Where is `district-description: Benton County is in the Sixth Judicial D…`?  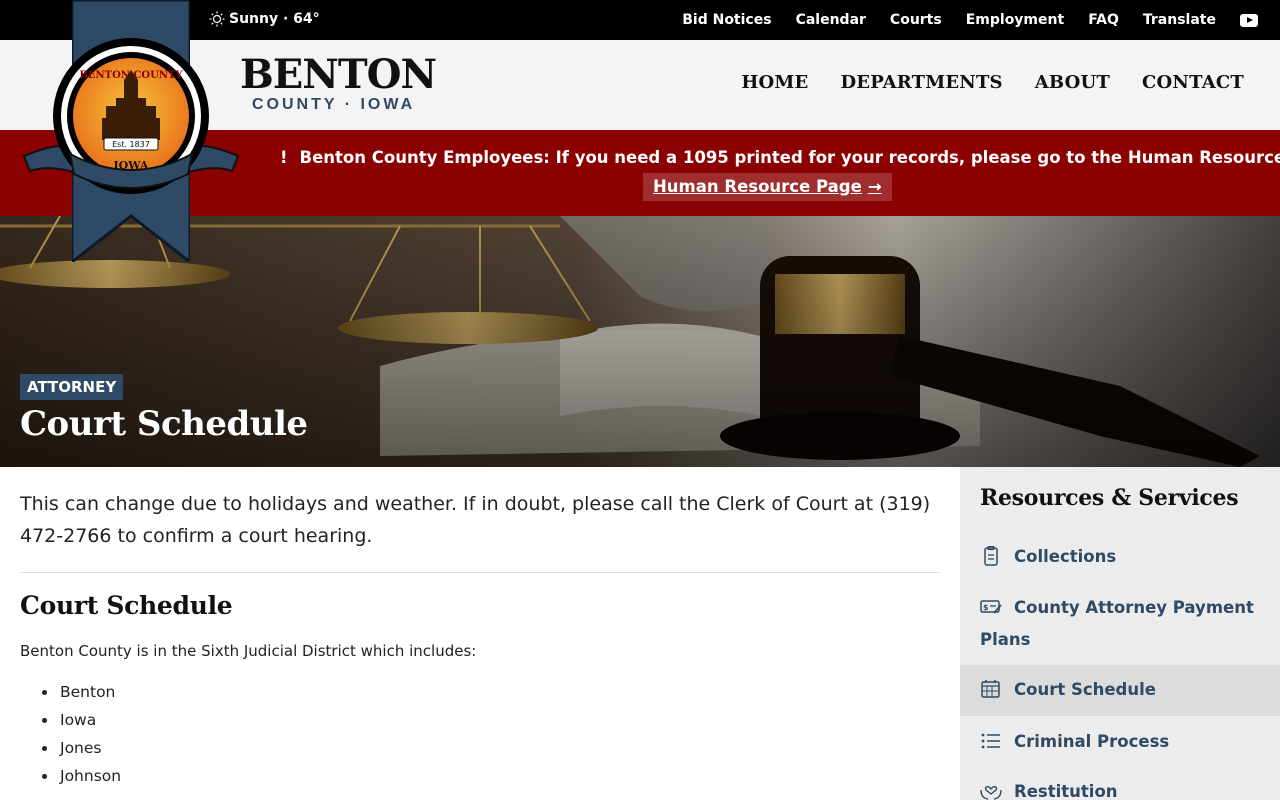 district-description: Benton County is in the Sixth Judicial D… is located at coordinates (248, 651).